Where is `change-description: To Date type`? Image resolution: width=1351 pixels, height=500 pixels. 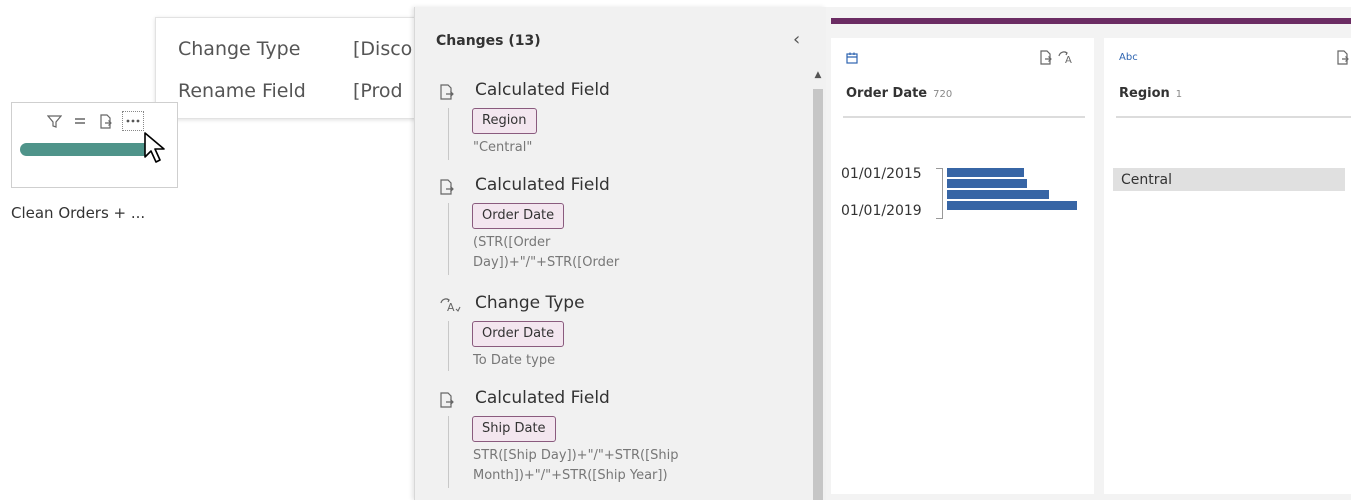
change-description: To Date type is located at coordinates (514, 360).